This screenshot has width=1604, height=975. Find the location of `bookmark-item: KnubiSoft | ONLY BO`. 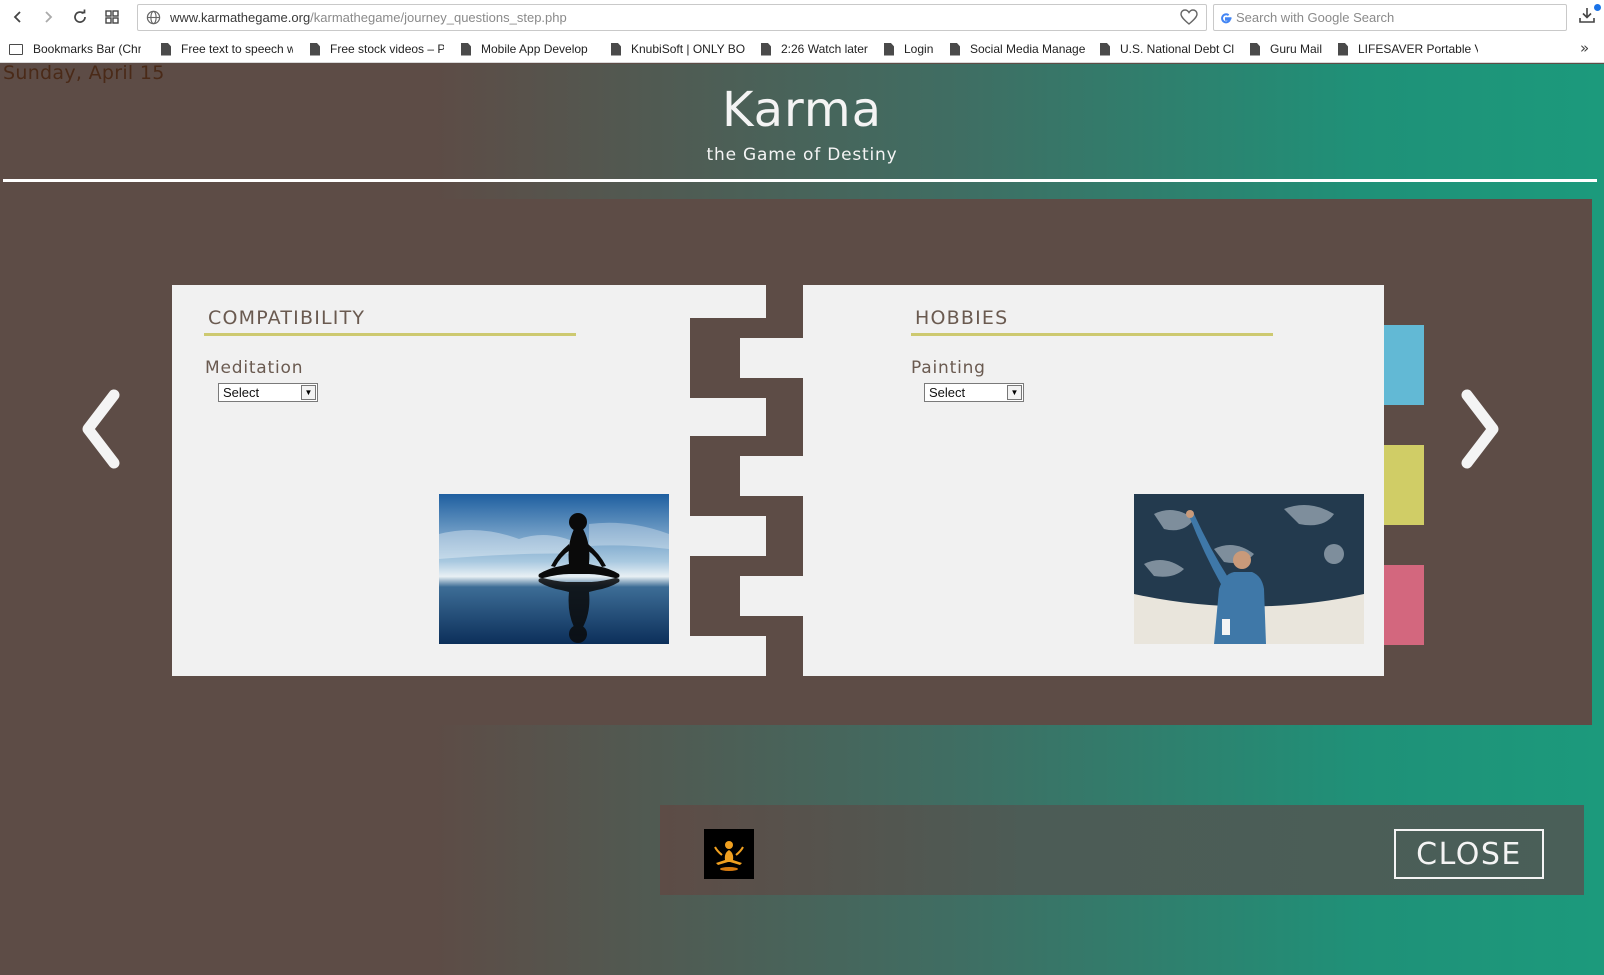

bookmark-item: KnubiSoft | ONLY BO is located at coordinates (678, 49).